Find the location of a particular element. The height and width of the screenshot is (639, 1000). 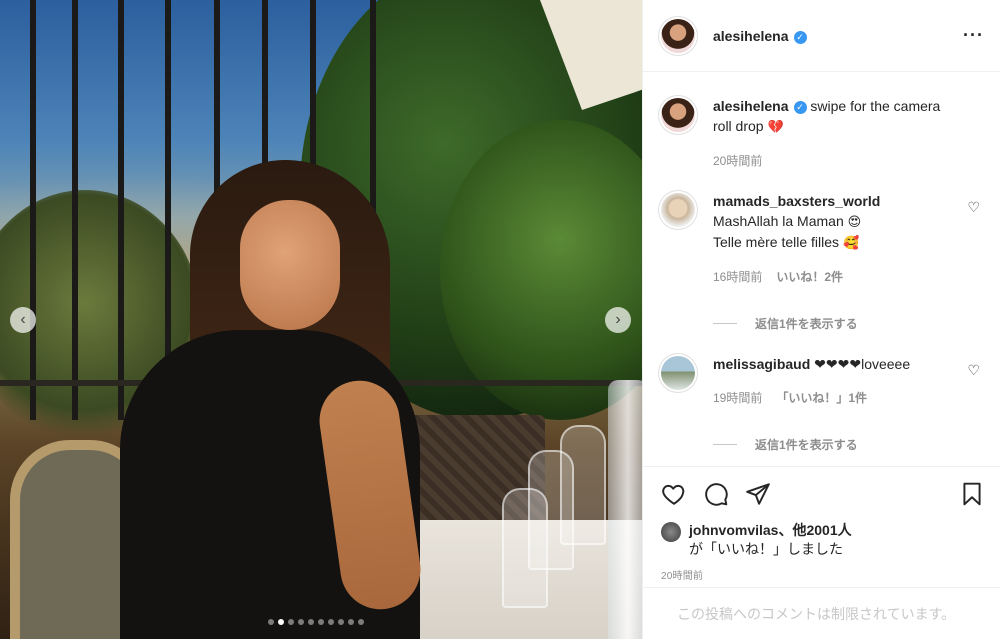

likes-summary: johnvomvilas、他2001人 が「いいね！」しました is located at coordinates (823, 540).